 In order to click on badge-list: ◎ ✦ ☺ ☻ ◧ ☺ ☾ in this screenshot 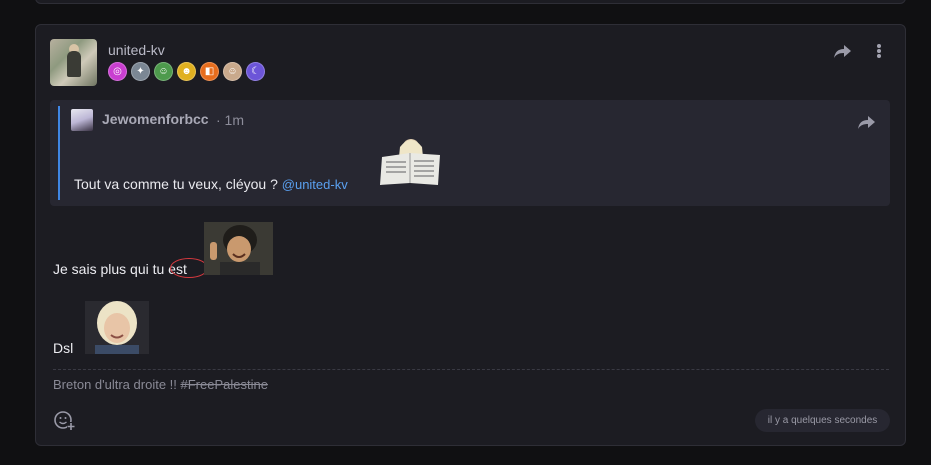, I will do `click(186, 71)`.